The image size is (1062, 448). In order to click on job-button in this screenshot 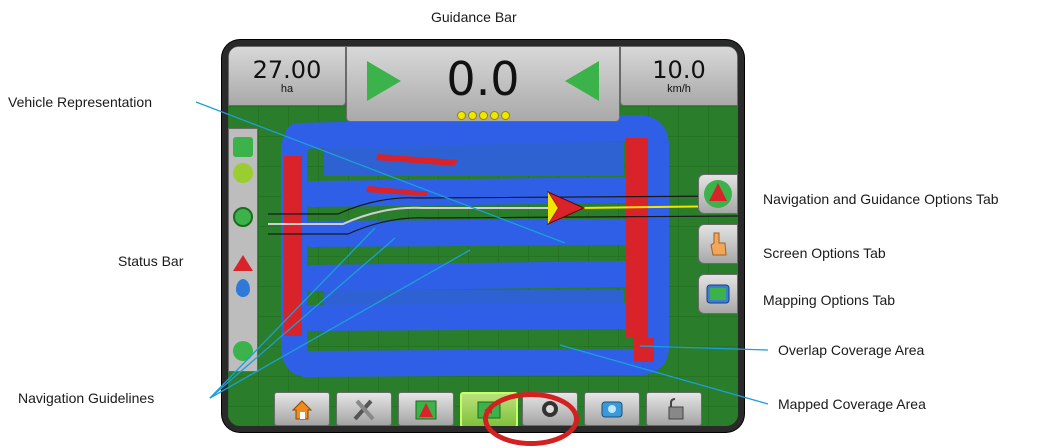, I will do `click(426, 409)`.